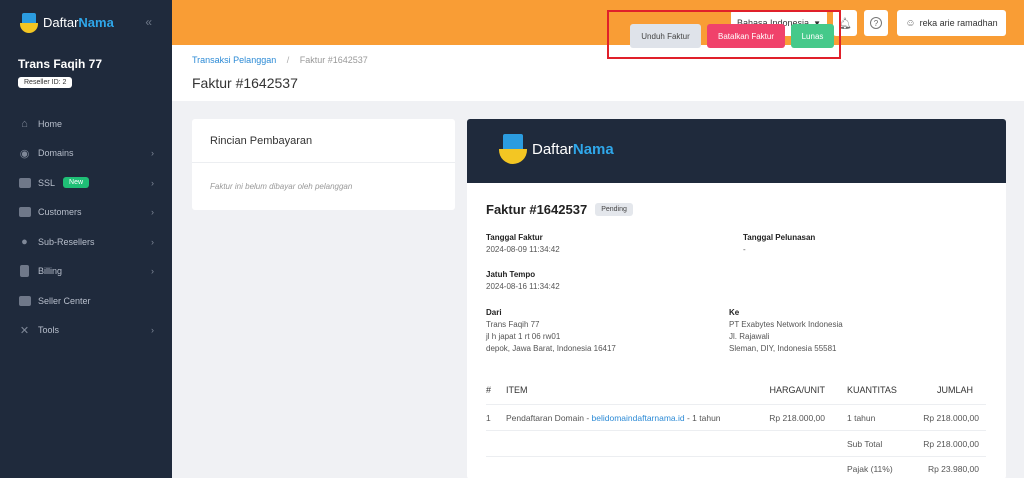 This screenshot has width=1024, height=478. Describe the element at coordinates (523, 336) in the screenshot. I see `address-line: jl h japat 1 rt 06 rw01` at that location.